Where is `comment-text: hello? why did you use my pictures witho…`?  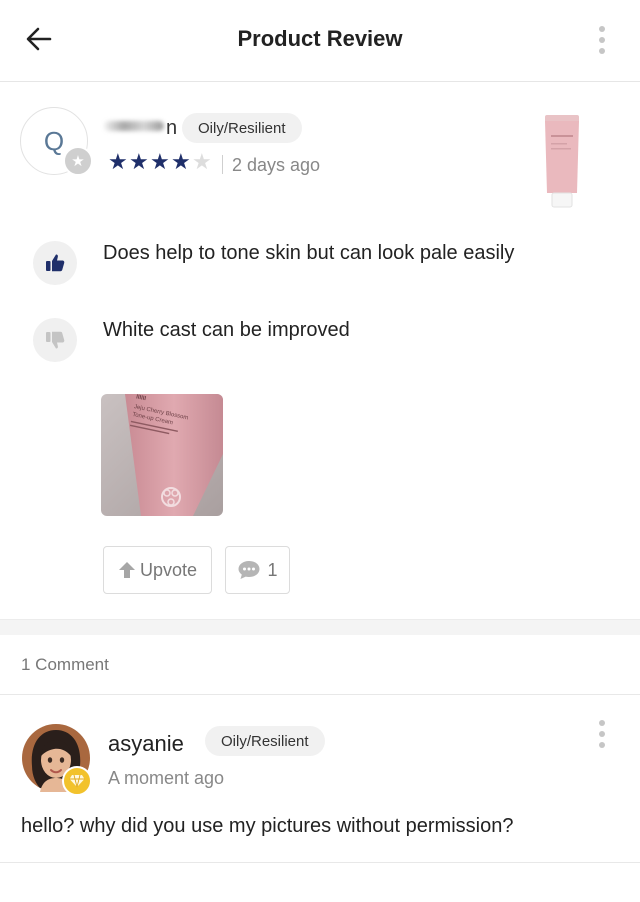 comment-text: hello? why did you use my pictures witho… is located at coordinates (267, 826).